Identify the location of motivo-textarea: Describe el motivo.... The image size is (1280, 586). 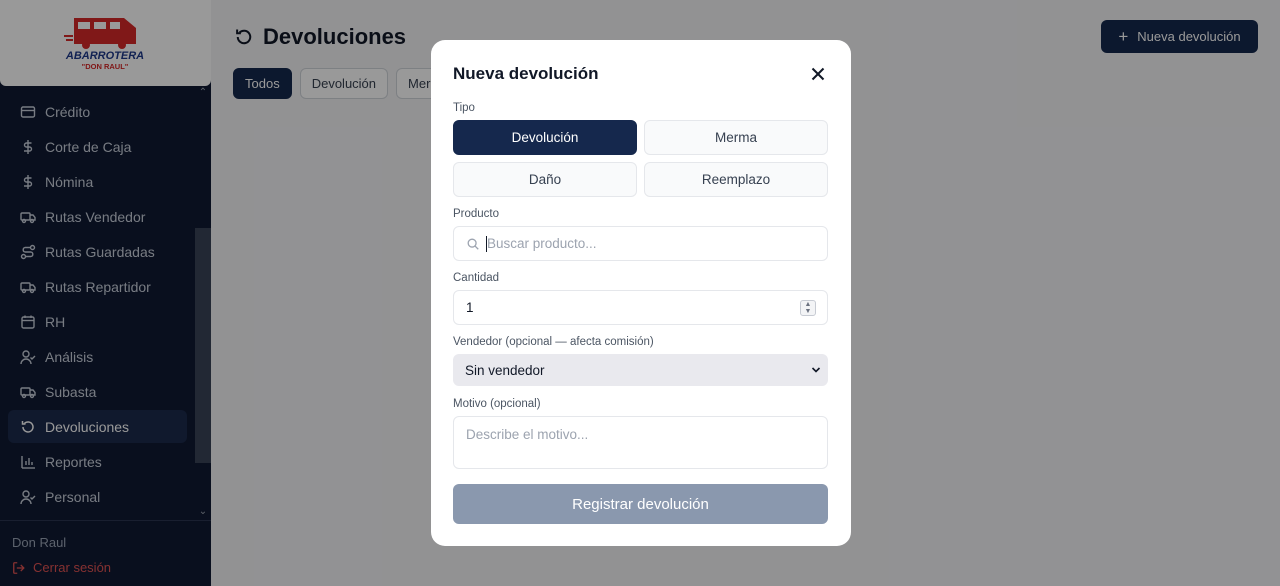
(640, 442).